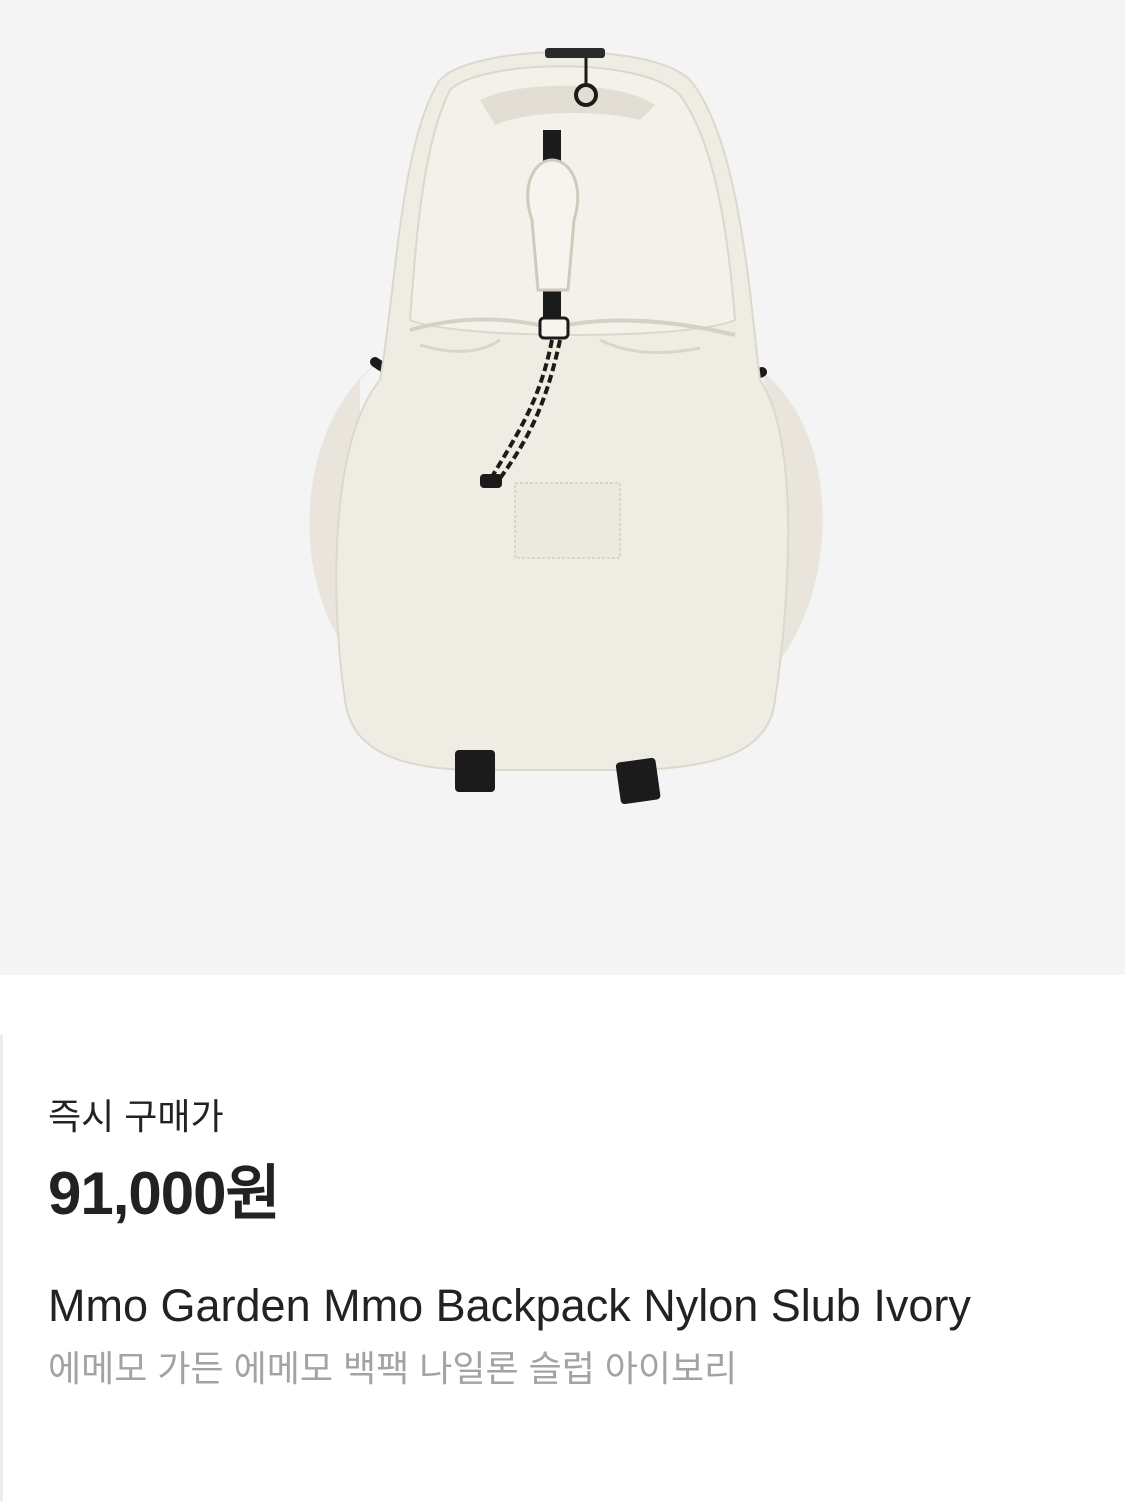 This screenshot has height=1501, width=1125. What do you see at coordinates (164, 1193) in the screenshot?
I see `price-value: 91,000원` at bounding box center [164, 1193].